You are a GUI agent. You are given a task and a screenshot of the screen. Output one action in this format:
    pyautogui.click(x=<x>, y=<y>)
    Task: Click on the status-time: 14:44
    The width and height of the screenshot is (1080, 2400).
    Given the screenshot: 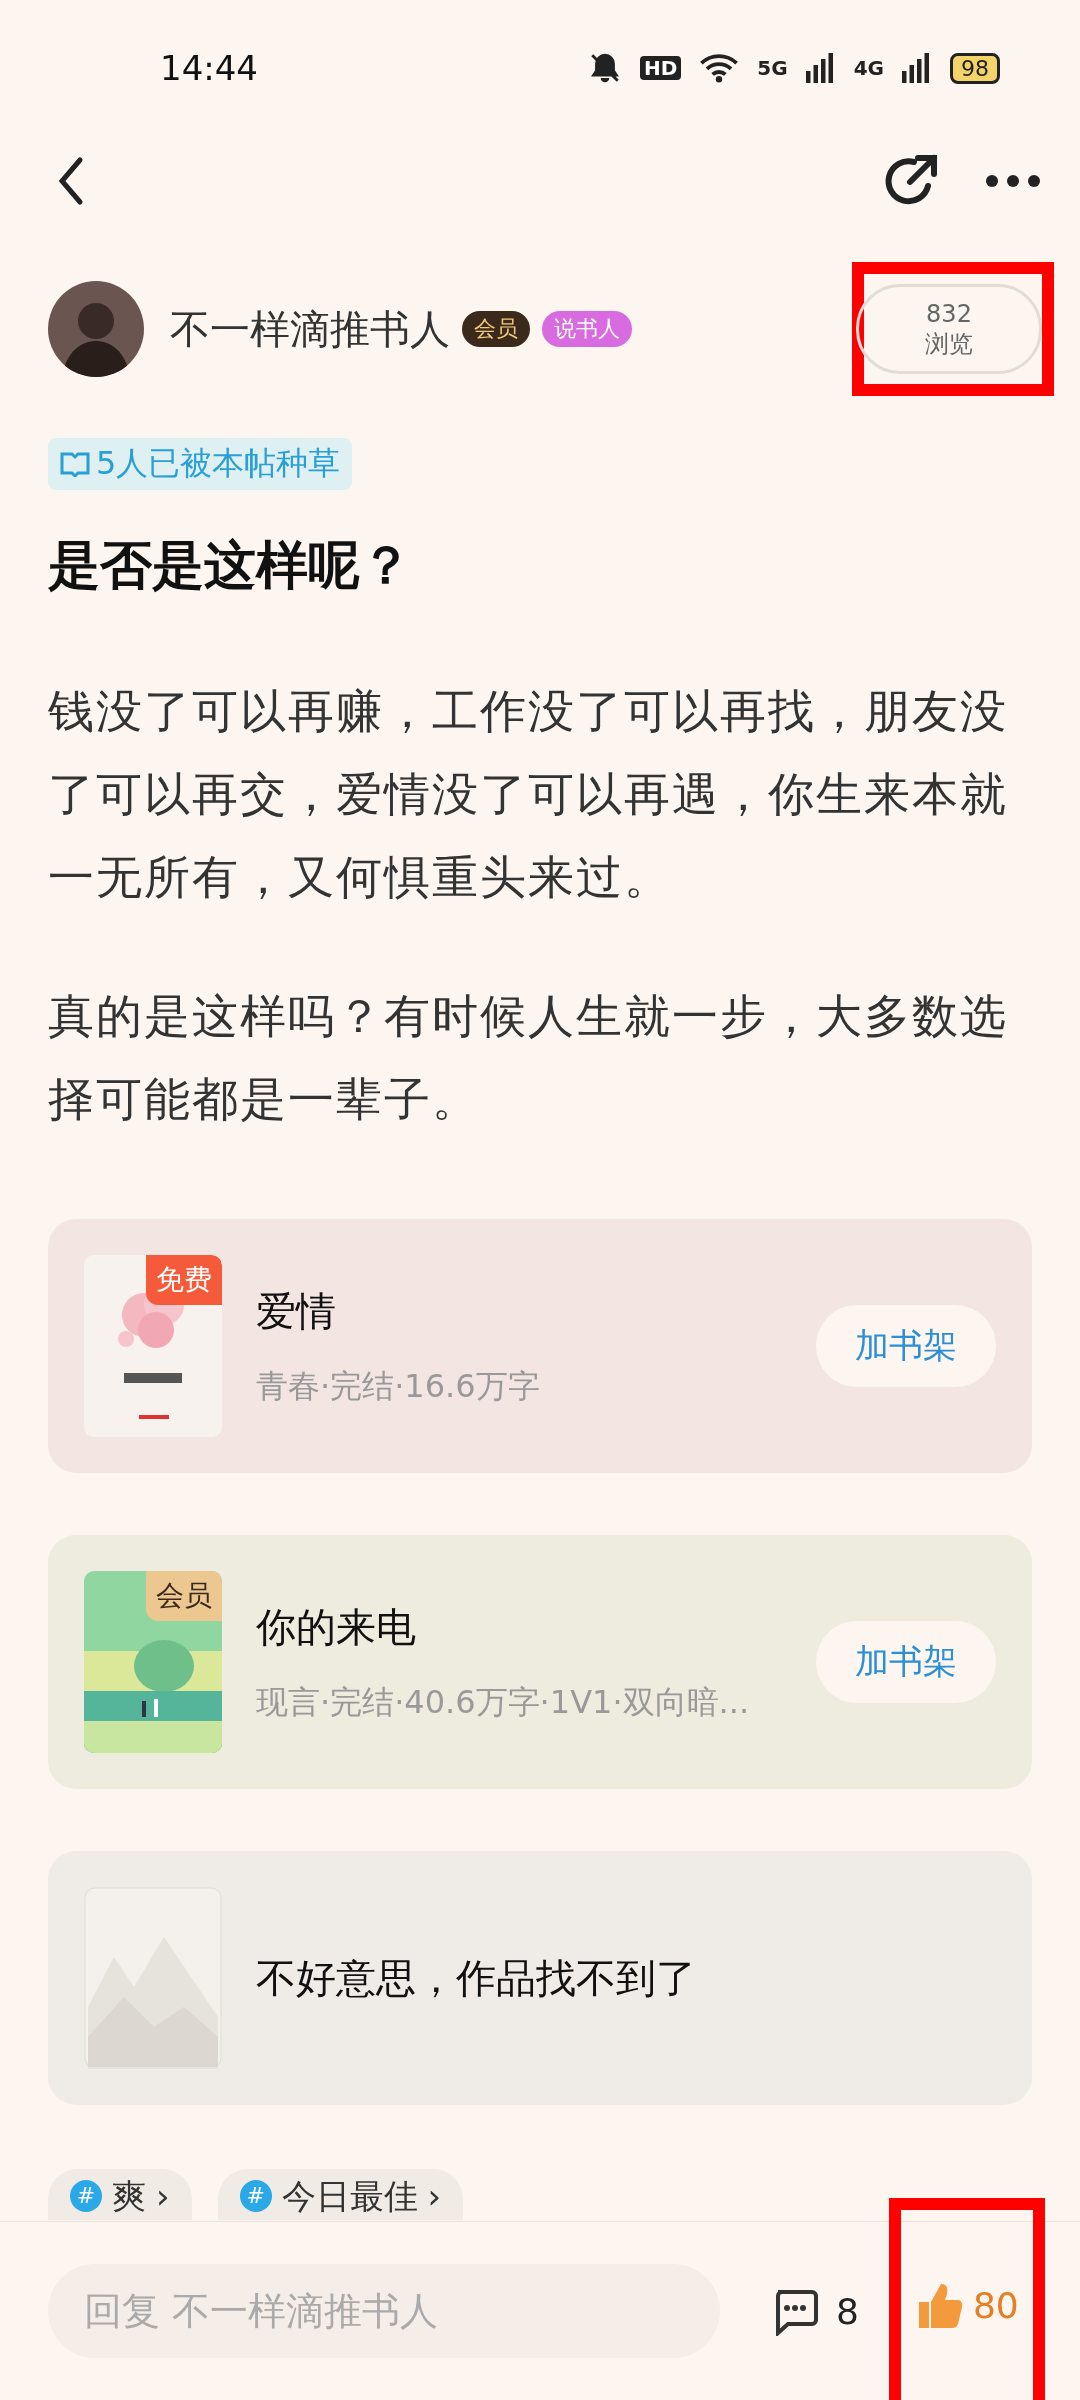 What is the action you would take?
    pyautogui.click(x=209, y=68)
    